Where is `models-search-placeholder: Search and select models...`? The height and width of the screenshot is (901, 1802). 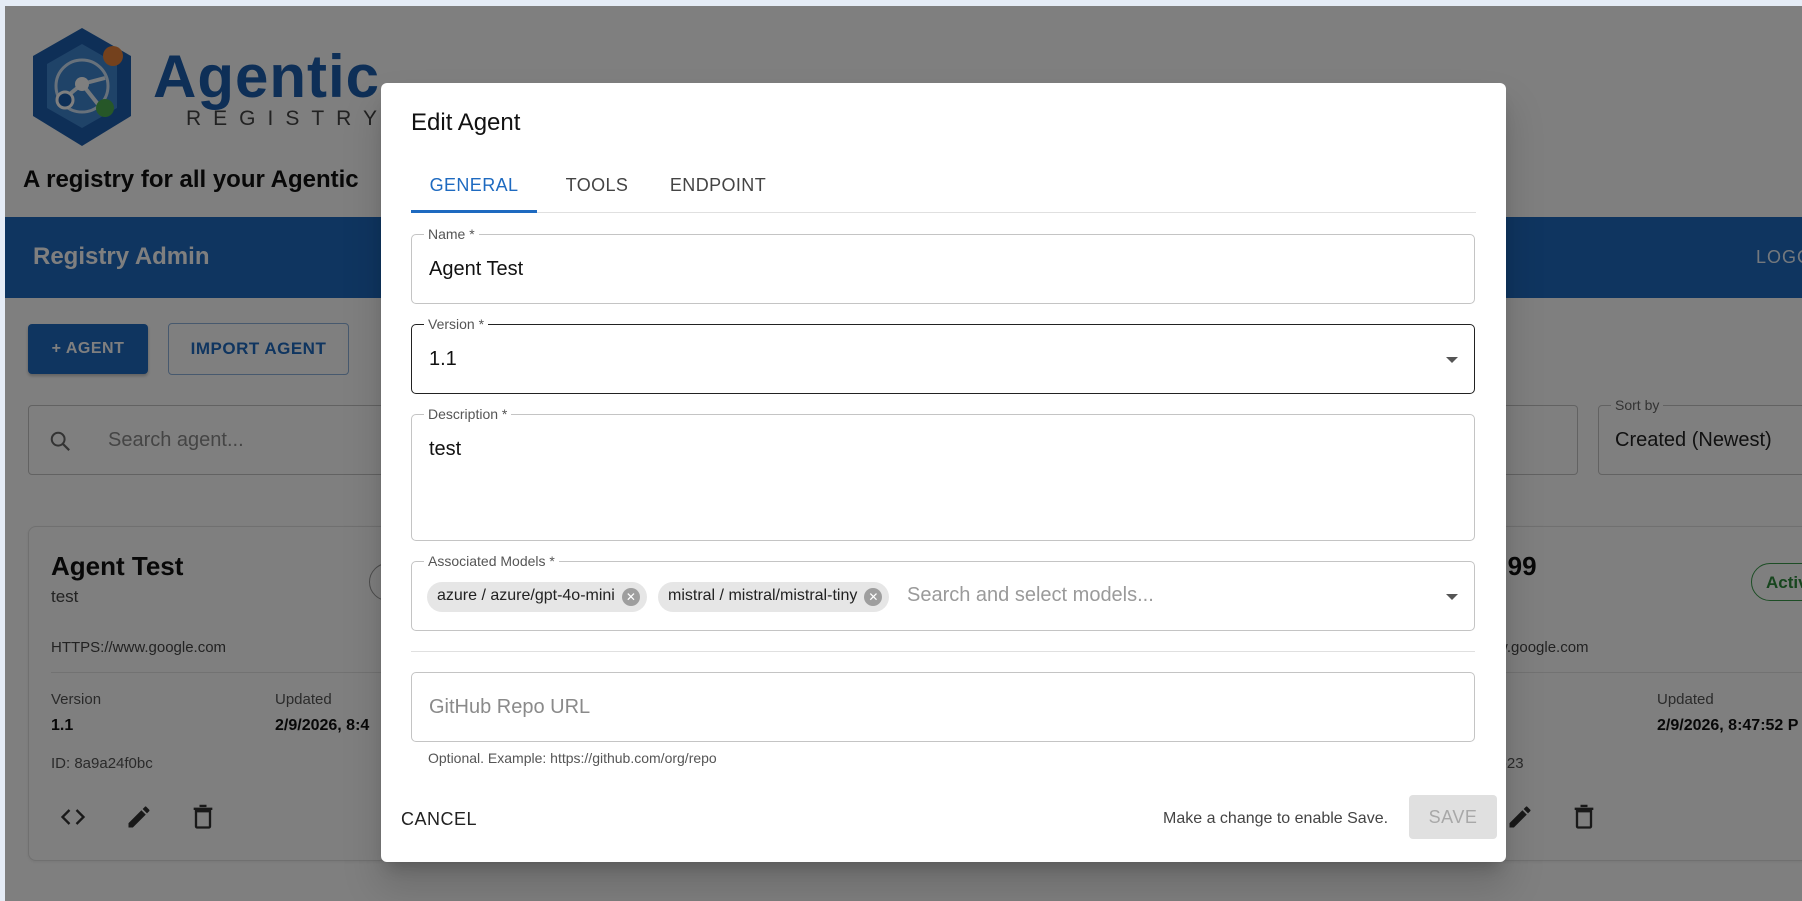
models-search-placeholder: Search and select models... is located at coordinates (1030, 595).